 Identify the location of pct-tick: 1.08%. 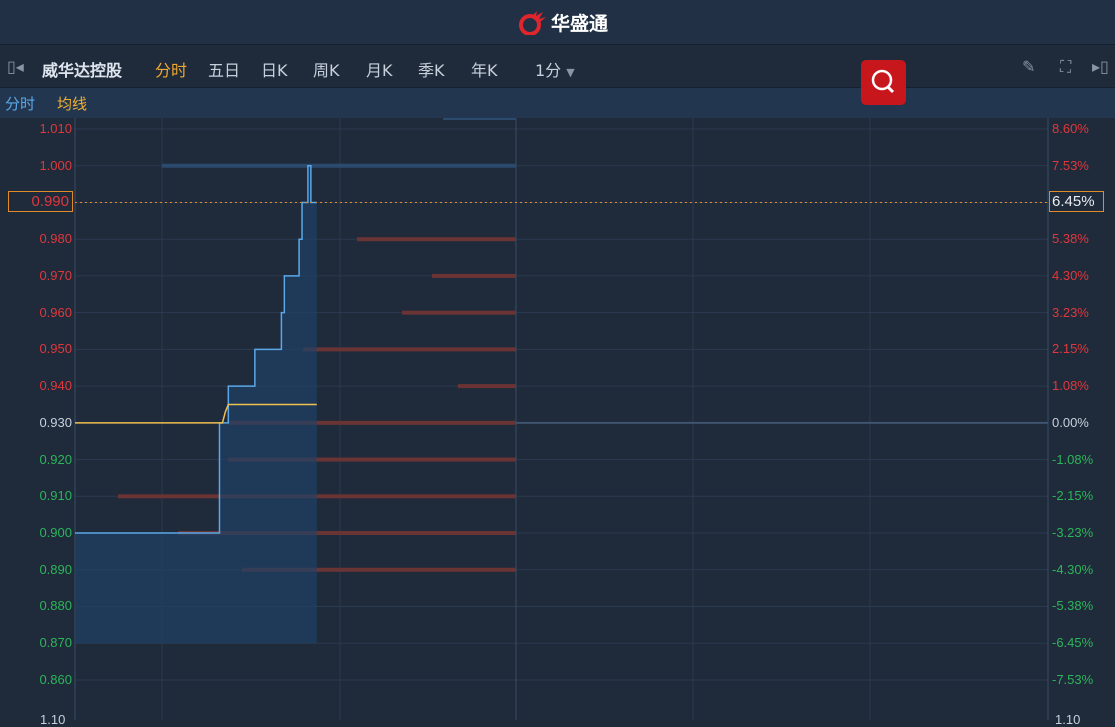
(1070, 386).